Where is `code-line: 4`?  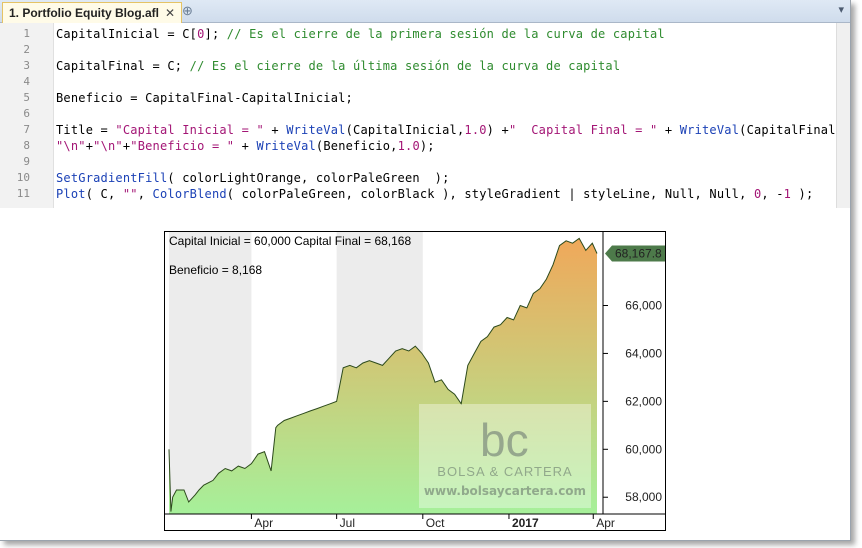 code-line: 4 is located at coordinates (425, 82).